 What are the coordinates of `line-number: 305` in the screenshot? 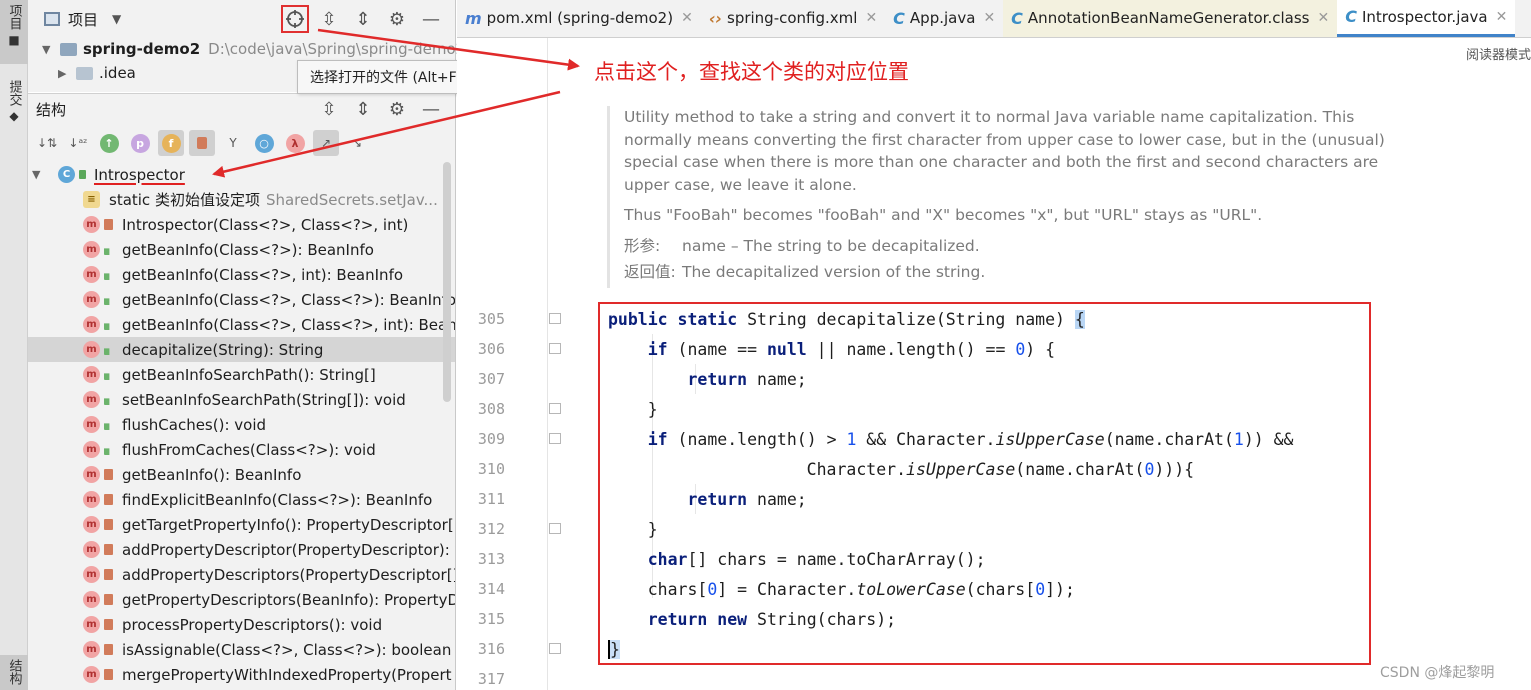 It's located at (491, 319).